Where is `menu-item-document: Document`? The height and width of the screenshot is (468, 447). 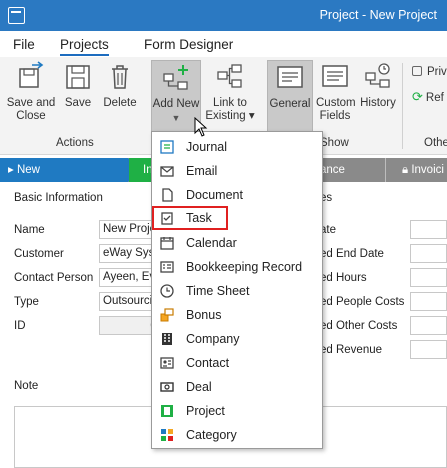
menu-item-document: Document is located at coordinates (237, 195).